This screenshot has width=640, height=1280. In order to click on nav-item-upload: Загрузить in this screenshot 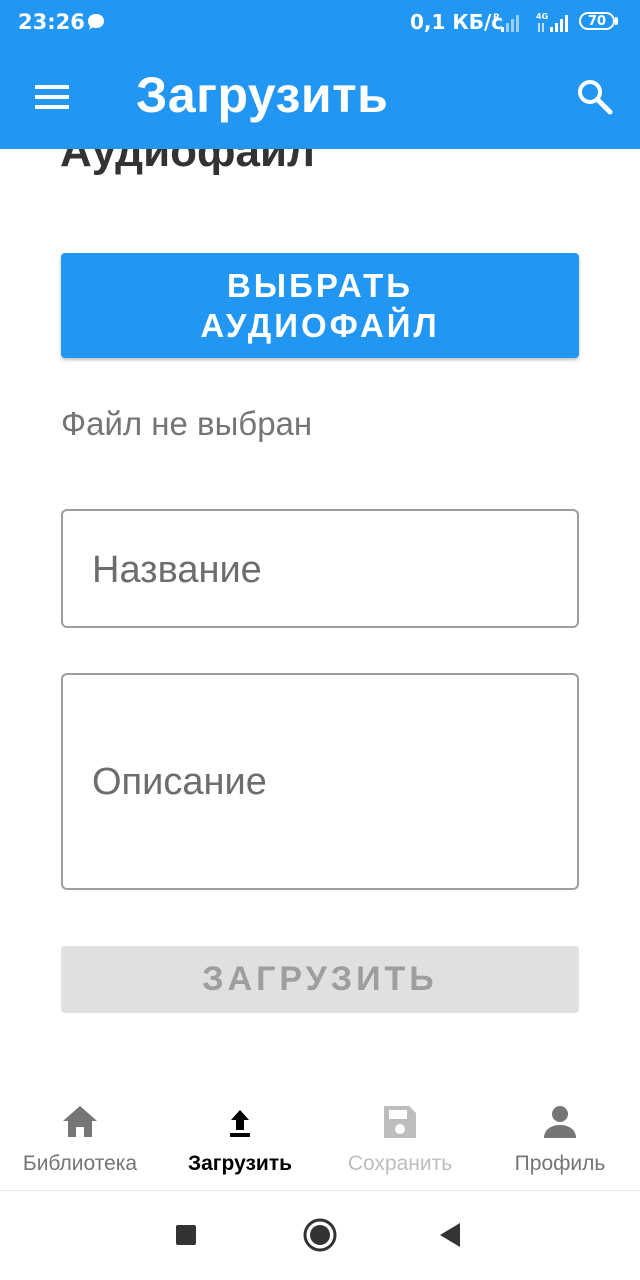, I will do `click(240, 1139)`.